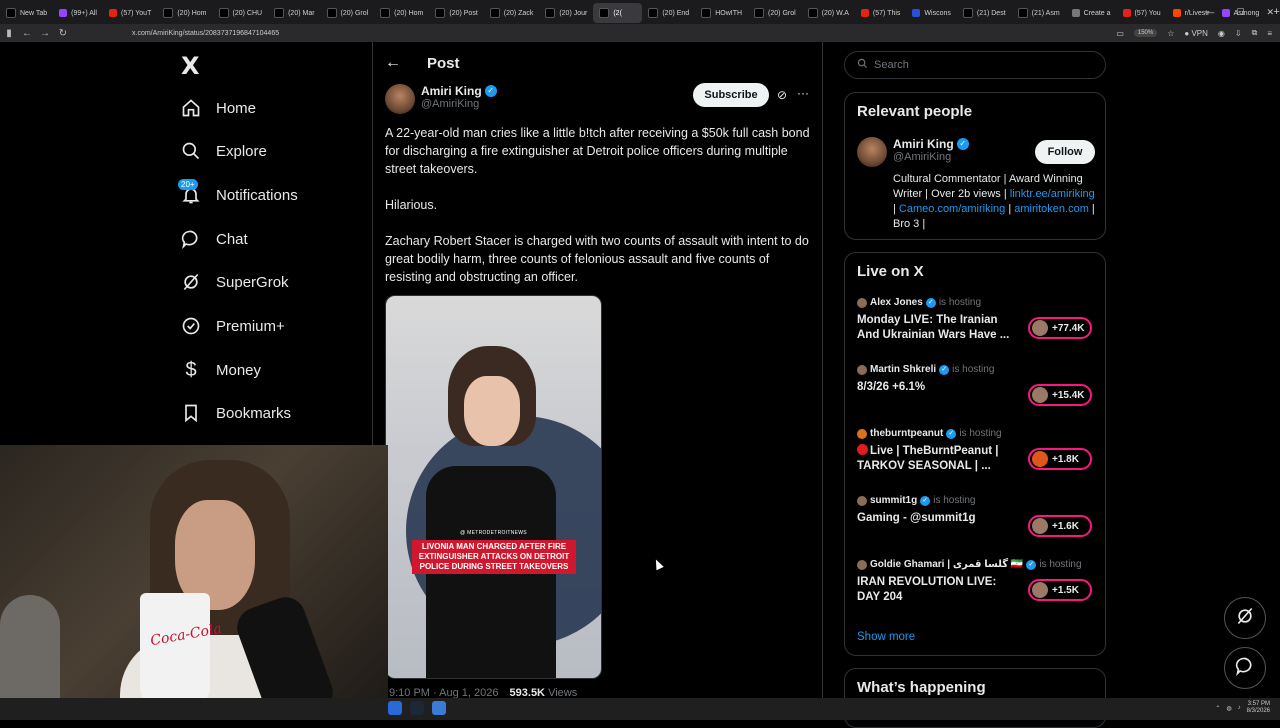 The width and height of the screenshot is (1280, 728). Describe the element at coordinates (214, 239) in the screenshot. I see `nav-item-chat: Chat` at that location.